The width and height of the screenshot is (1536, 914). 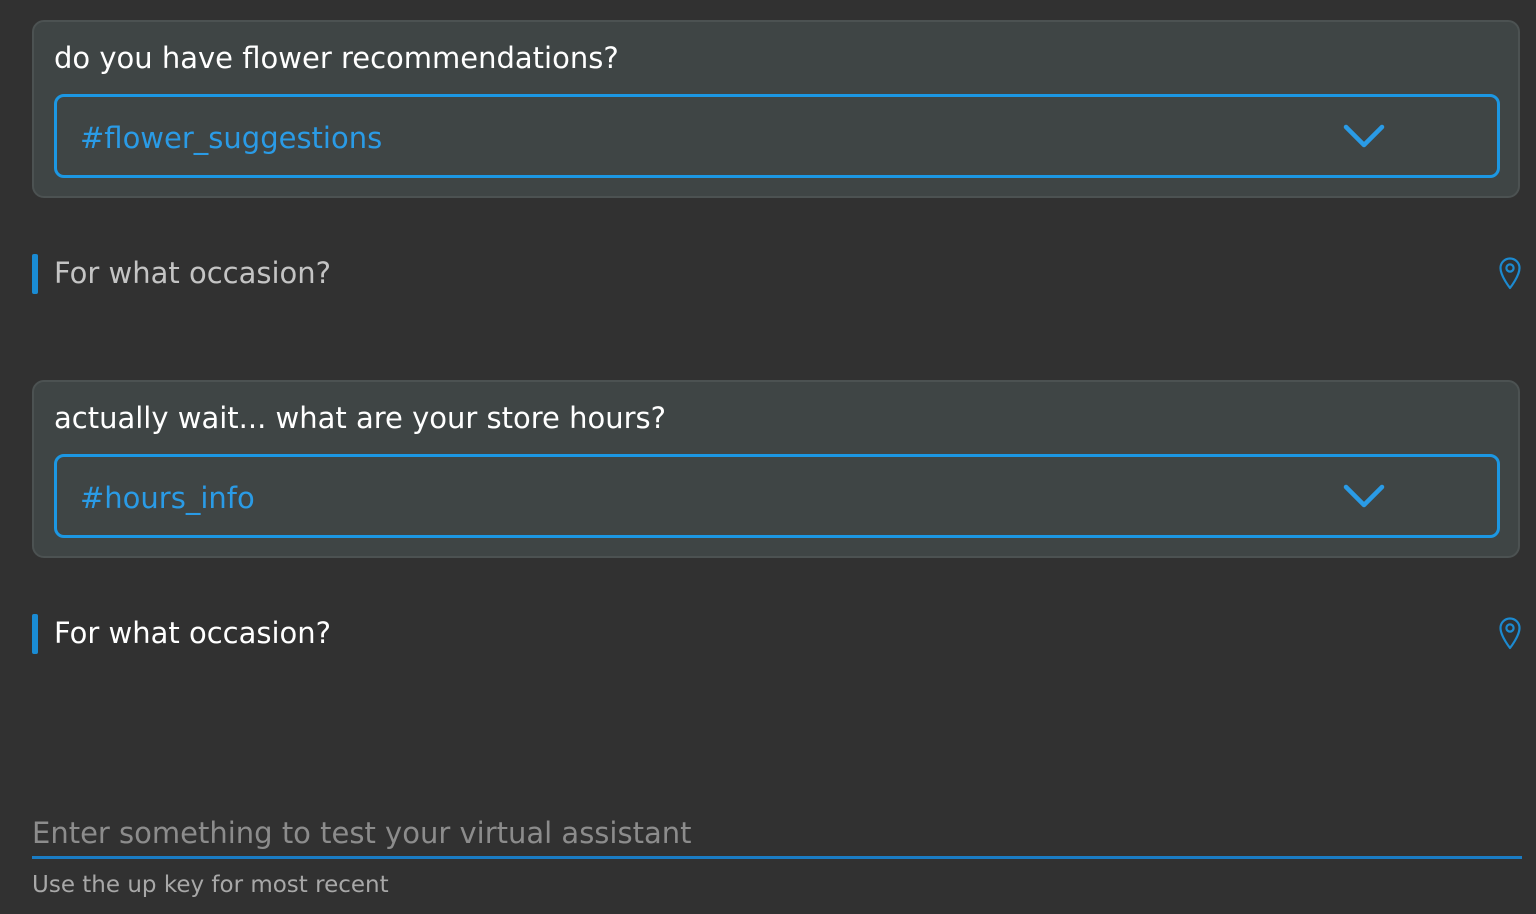 I want to click on chat-input, so click(x=777, y=834).